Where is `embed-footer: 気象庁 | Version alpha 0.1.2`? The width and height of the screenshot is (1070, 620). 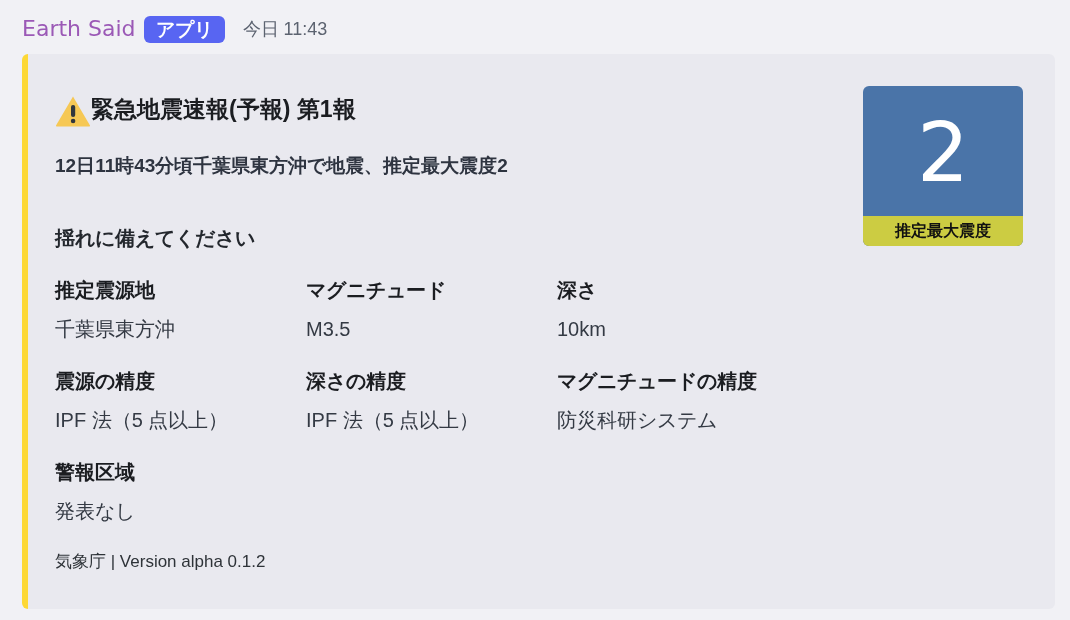 embed-footer: 気象庁 | Version alpha 0.1.2 is located at coordinates (160, 562).